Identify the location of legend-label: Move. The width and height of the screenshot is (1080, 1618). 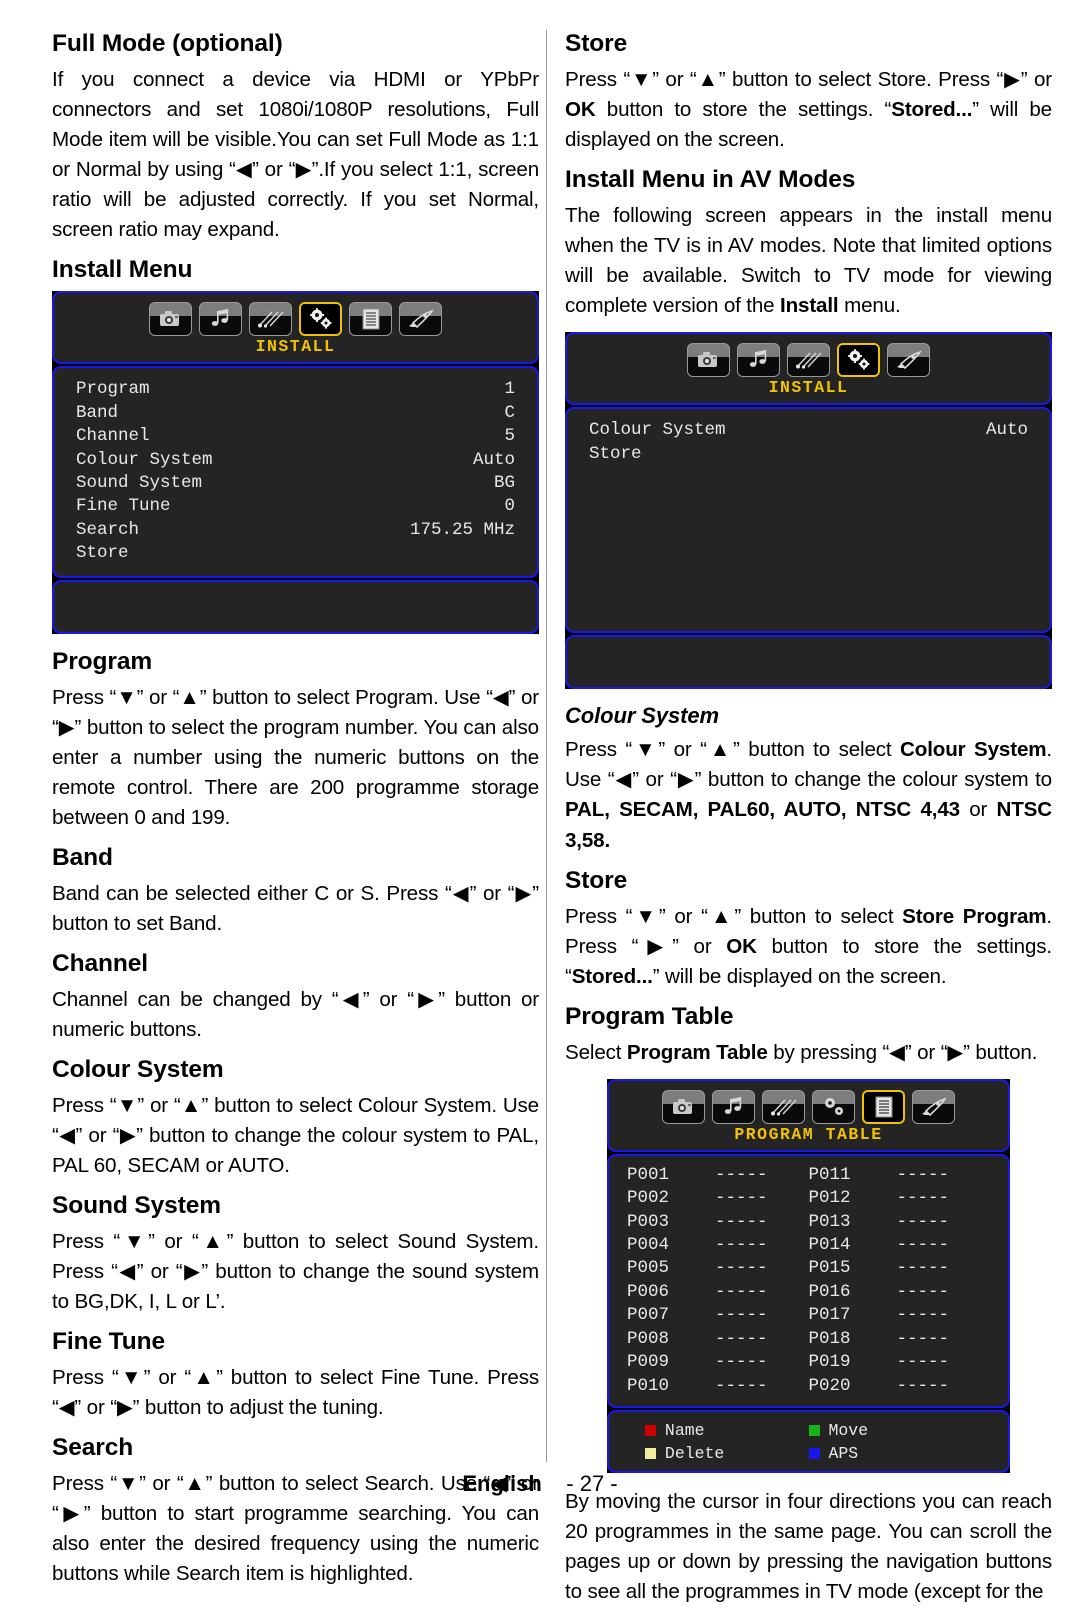
(848, 1431).